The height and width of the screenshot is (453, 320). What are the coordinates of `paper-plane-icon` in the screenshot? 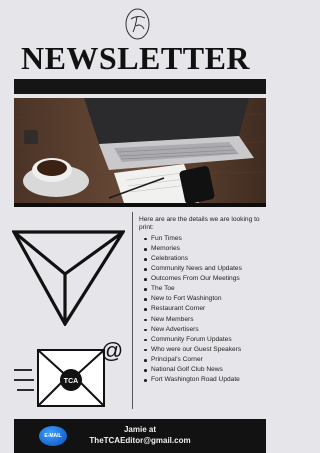 It's located at (68, 278).